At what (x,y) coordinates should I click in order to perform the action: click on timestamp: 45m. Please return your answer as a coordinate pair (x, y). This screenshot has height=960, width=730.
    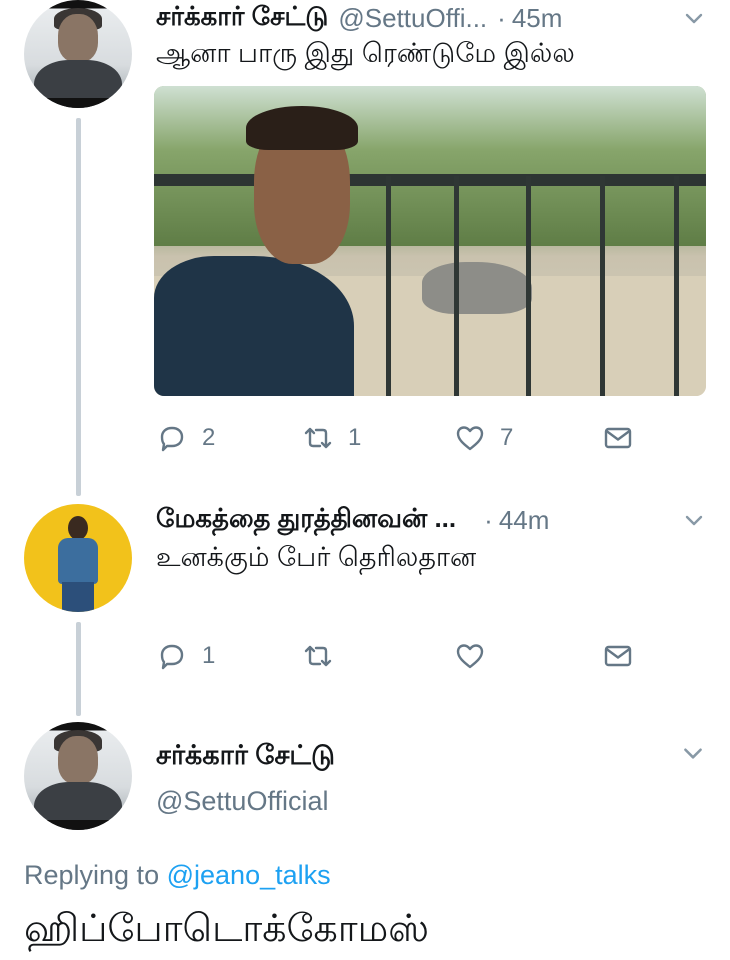
    Looking at the image, I should click on (537, 18).